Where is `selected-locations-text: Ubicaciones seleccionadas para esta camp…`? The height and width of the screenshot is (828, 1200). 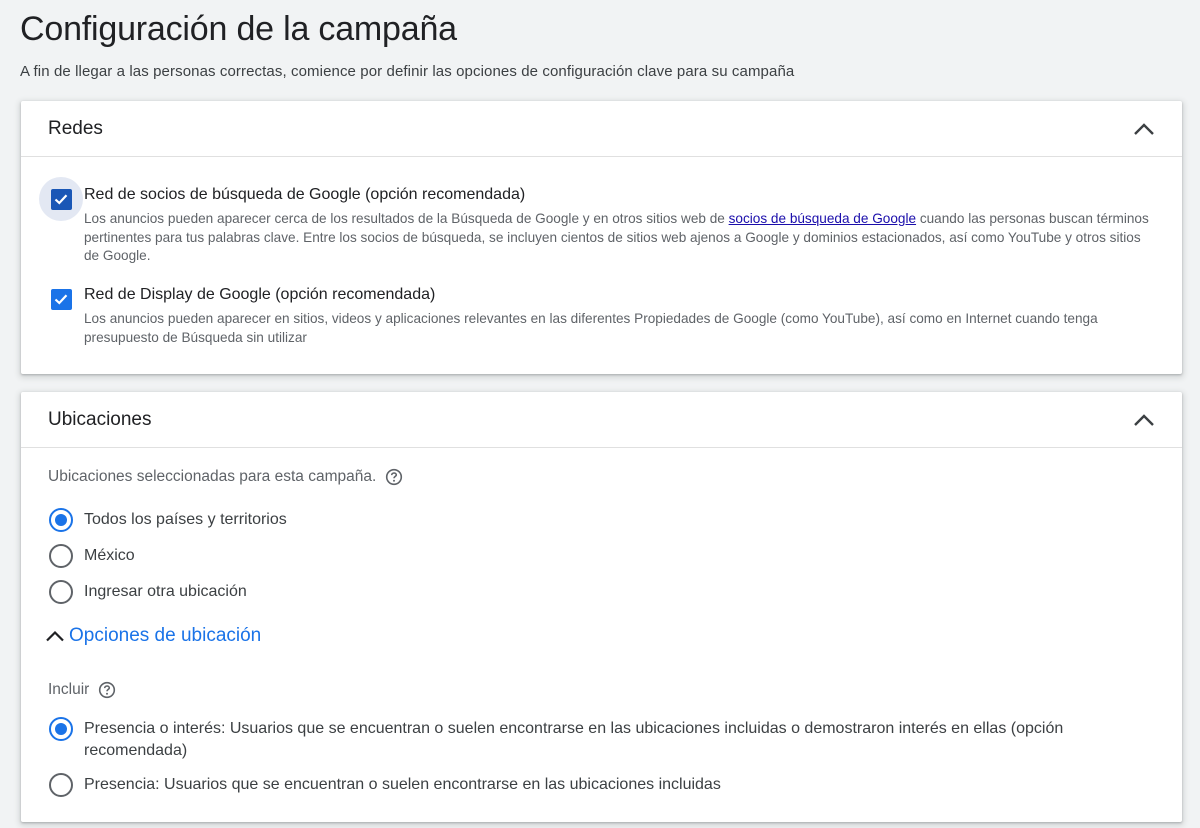
selected-locations-text: Ubicaciones seleccionadas para esta camp… is located at coordinates (212, 476).